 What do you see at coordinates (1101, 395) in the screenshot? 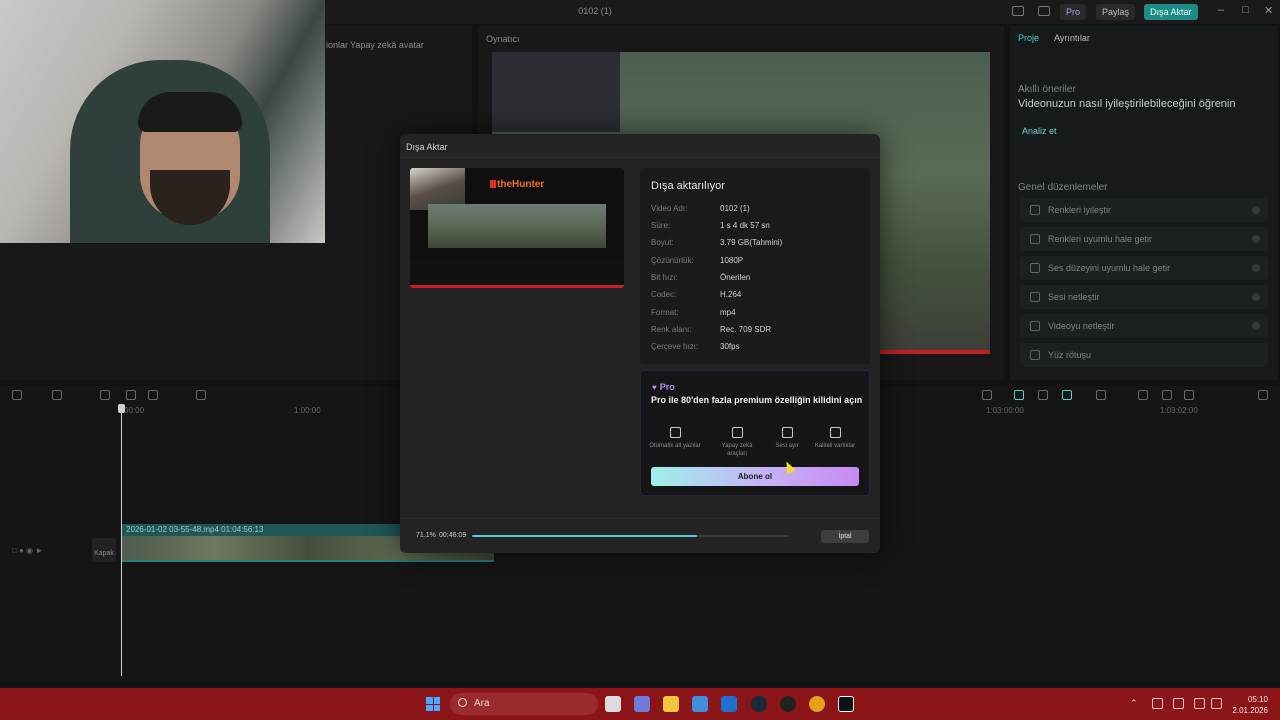
I see `replace-icon` at bounding box center [1101, 395].